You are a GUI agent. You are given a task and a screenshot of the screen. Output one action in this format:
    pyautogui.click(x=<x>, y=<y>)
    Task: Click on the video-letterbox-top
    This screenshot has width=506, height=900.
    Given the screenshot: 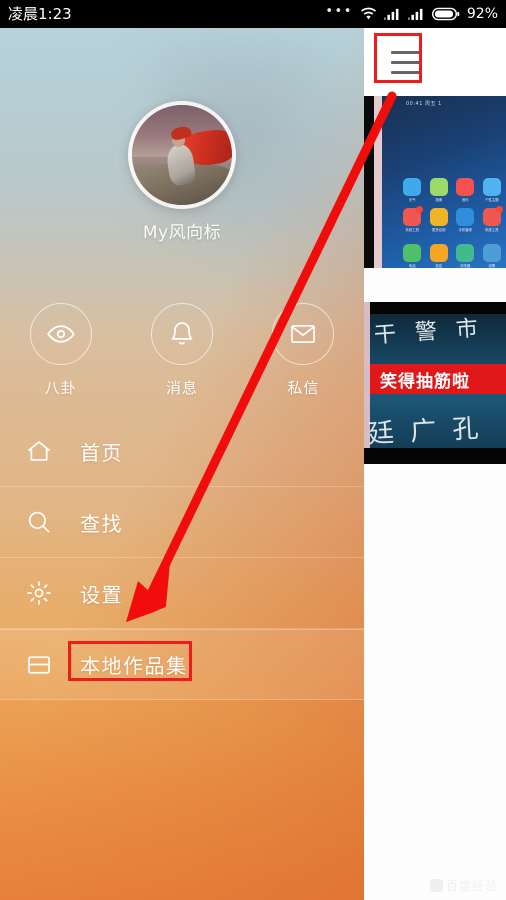 What is the action you would take?
    pyautogui.click(x=435, y=308)
    